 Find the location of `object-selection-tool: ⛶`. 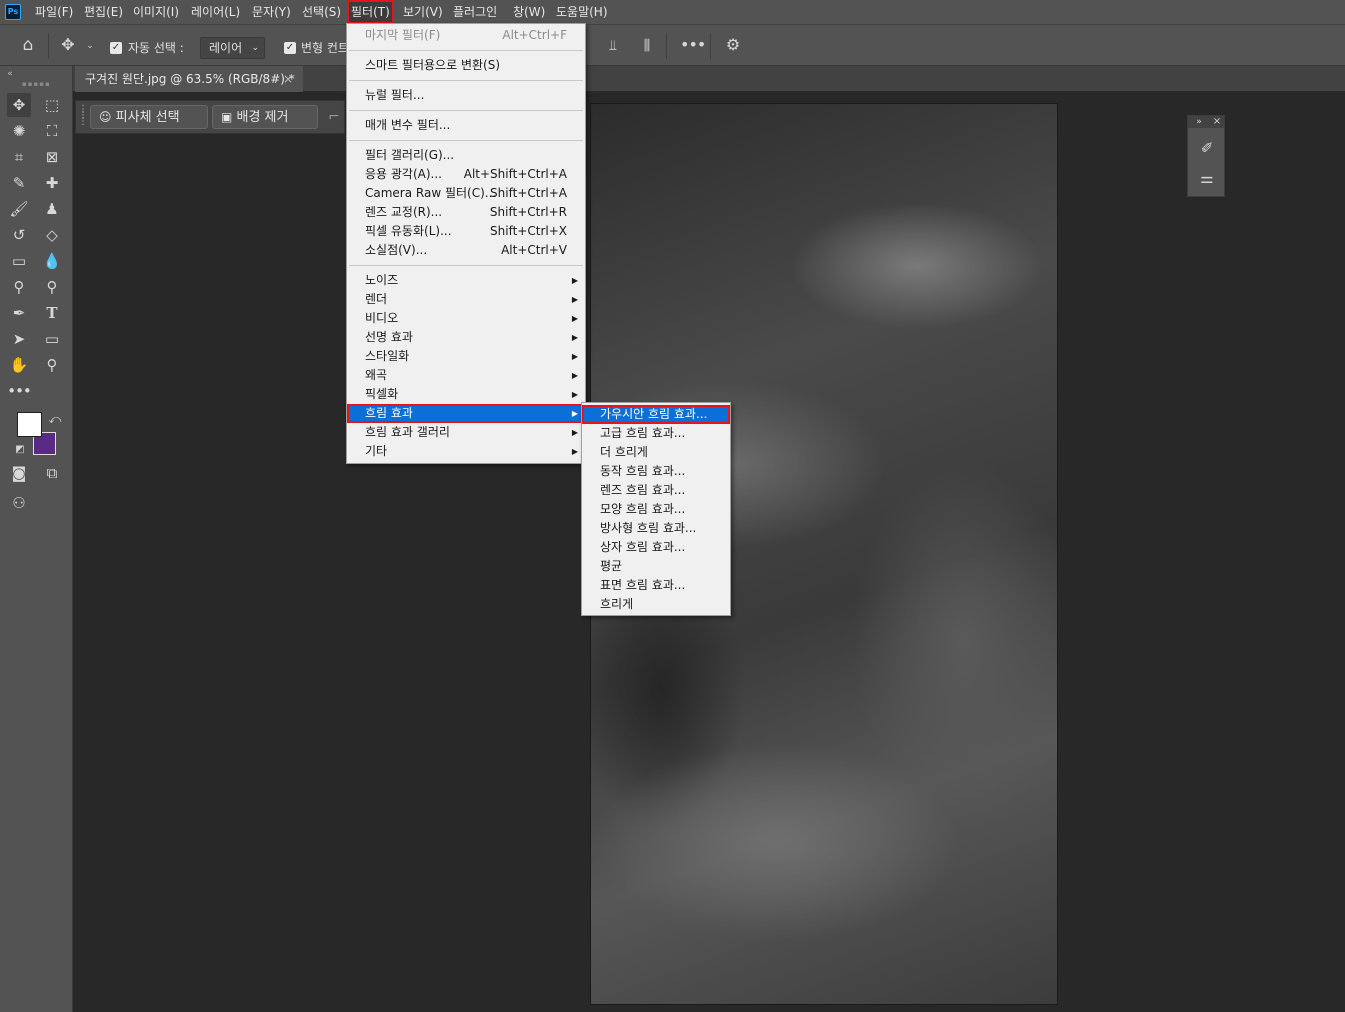

object-selection-tool: ⛶ is located at coordinates (52, 131).